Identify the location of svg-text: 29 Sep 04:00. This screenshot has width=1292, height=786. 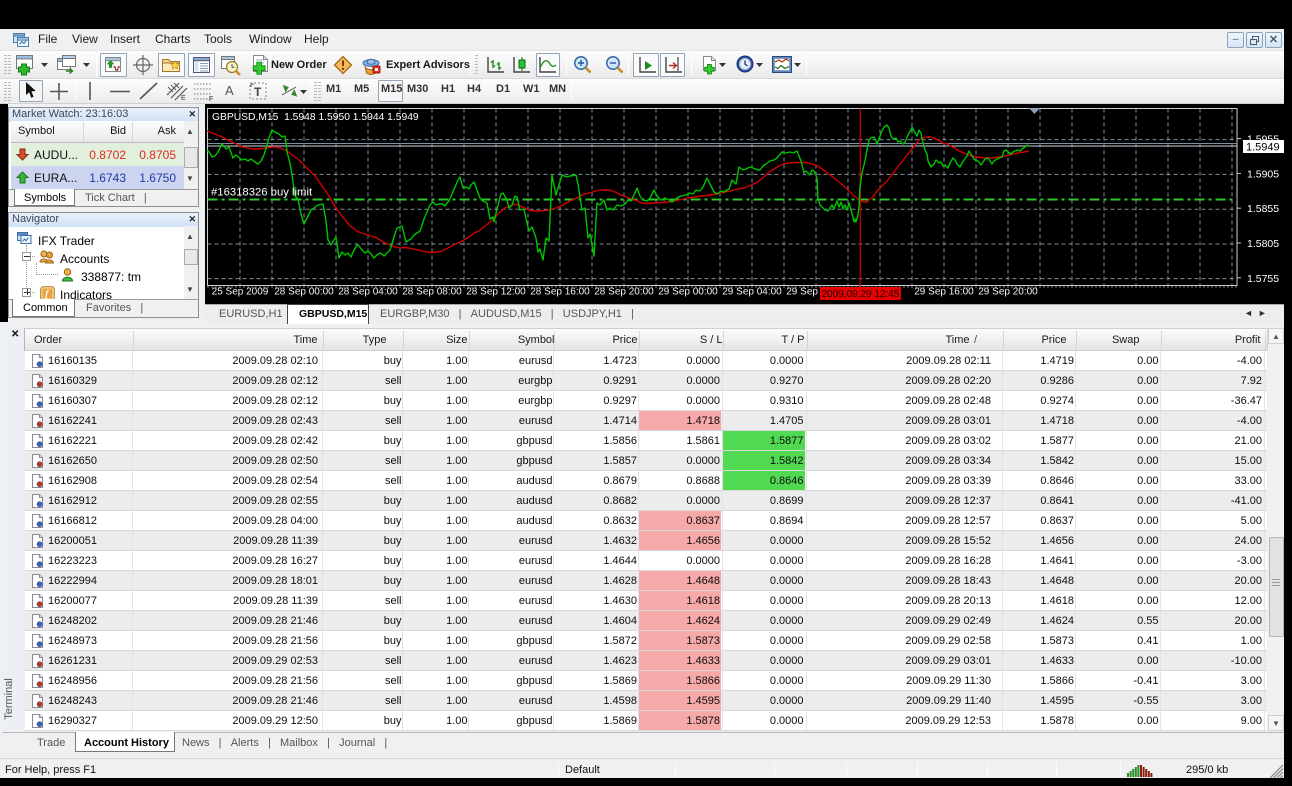
(752, 292).